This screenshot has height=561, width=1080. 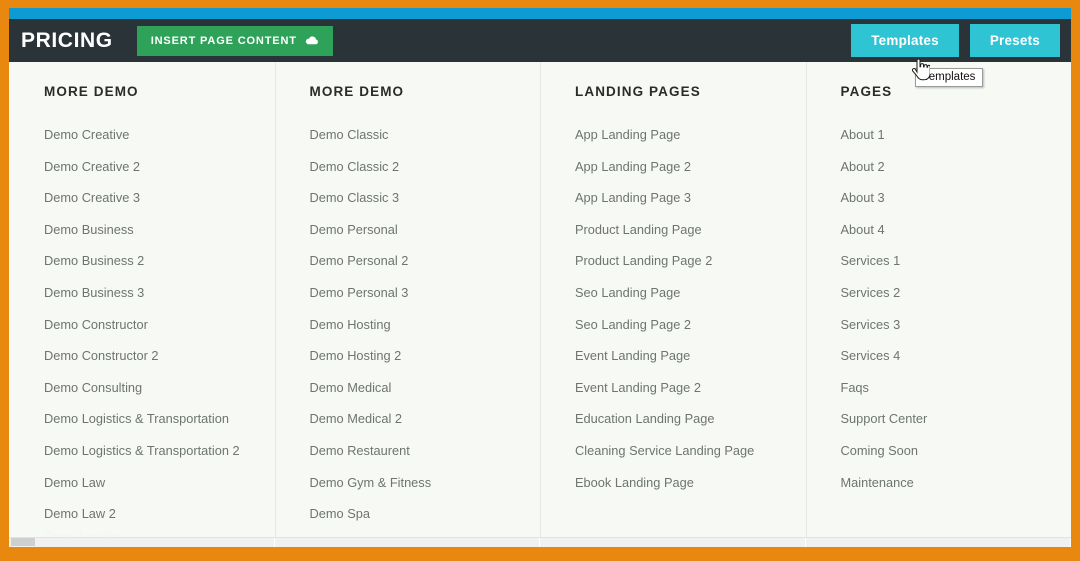 I want to click on link-support-center: Support Center, so click(x=947, y=419).